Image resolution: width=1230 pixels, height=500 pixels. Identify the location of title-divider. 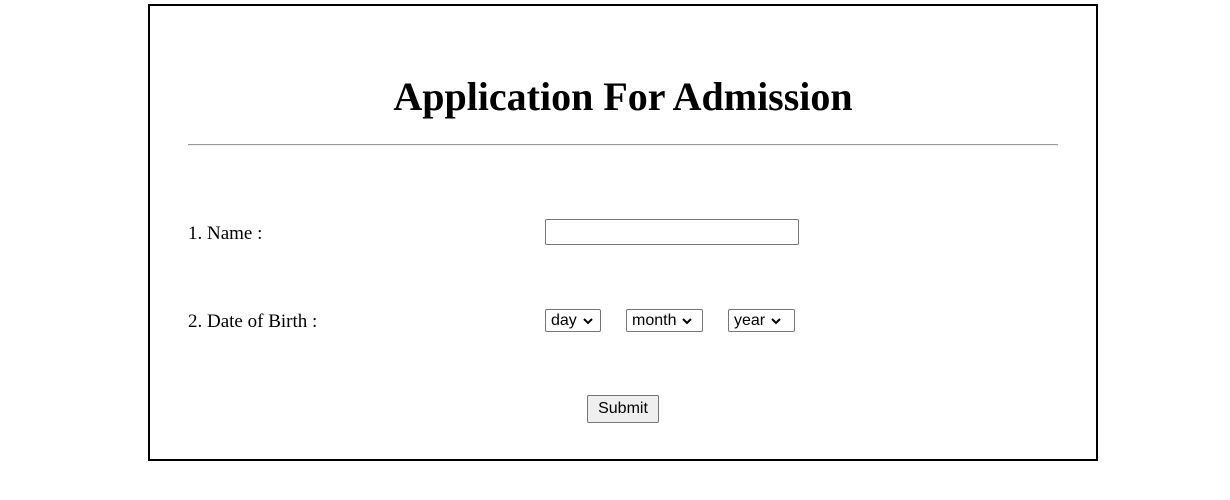
(623, 145).